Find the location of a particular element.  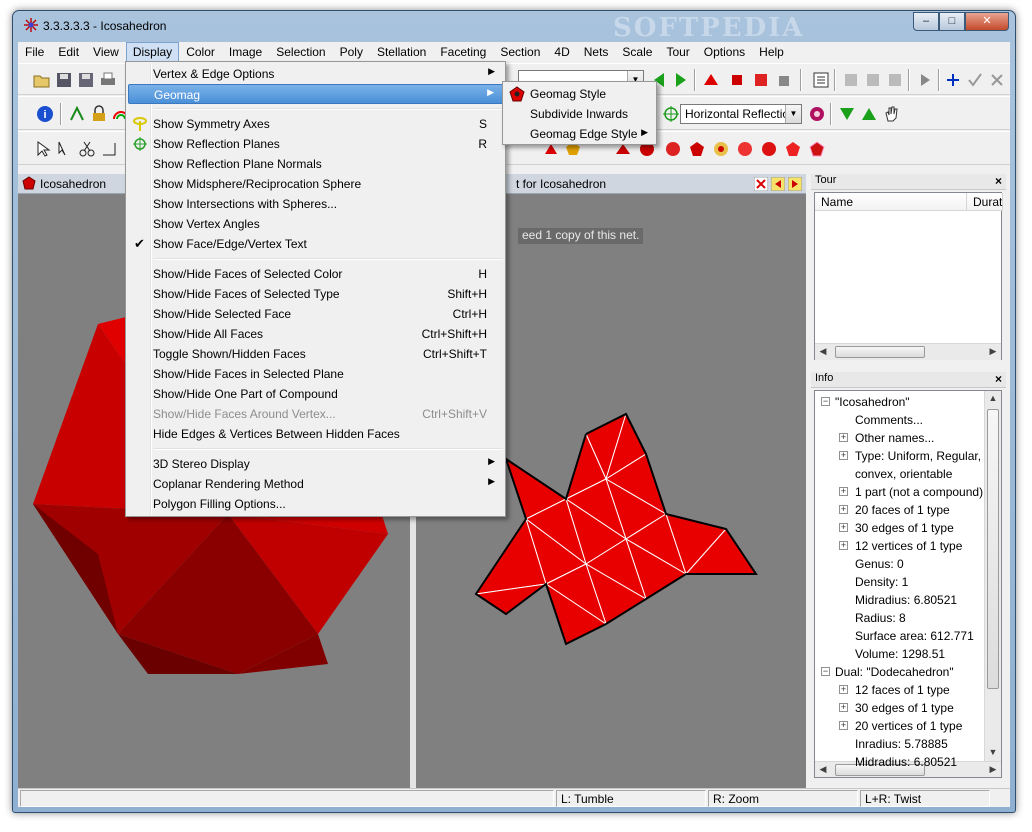

net-prev-icon is located at coordinates (778, 184).